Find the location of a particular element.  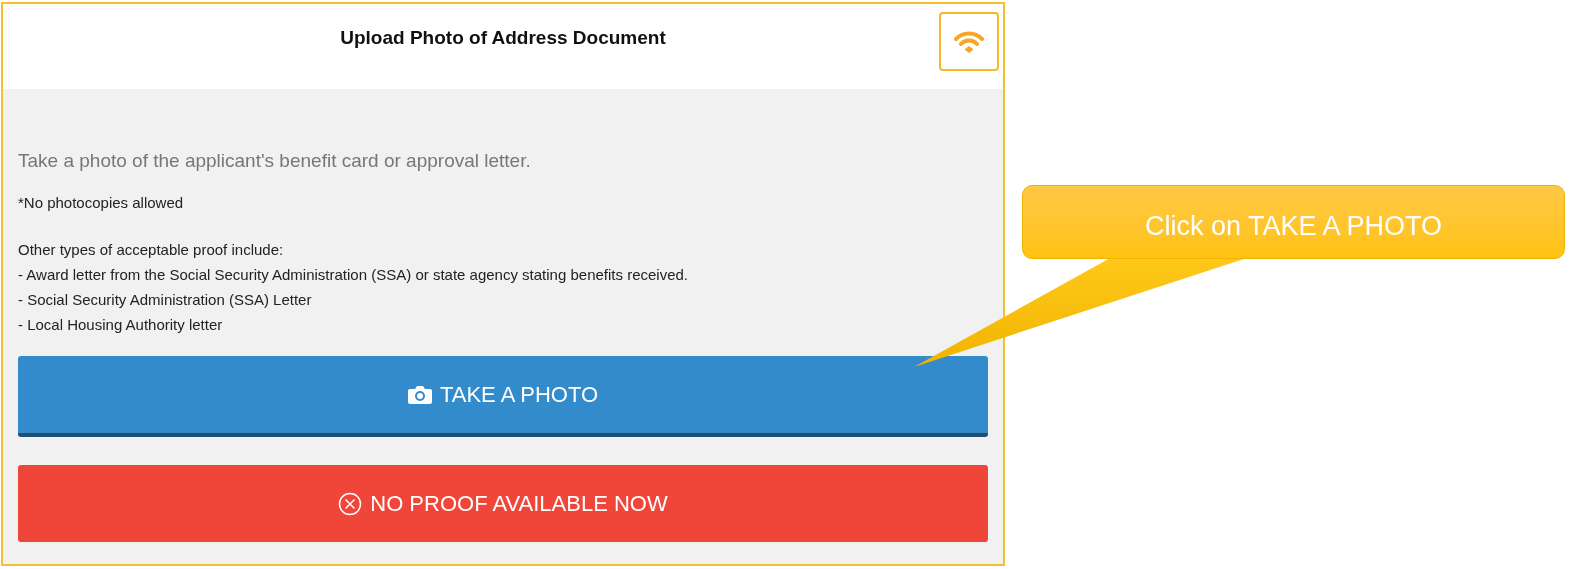

no-proof-button: NO PROOF AVAILABLE NOW is located at coordinates (503, 503).